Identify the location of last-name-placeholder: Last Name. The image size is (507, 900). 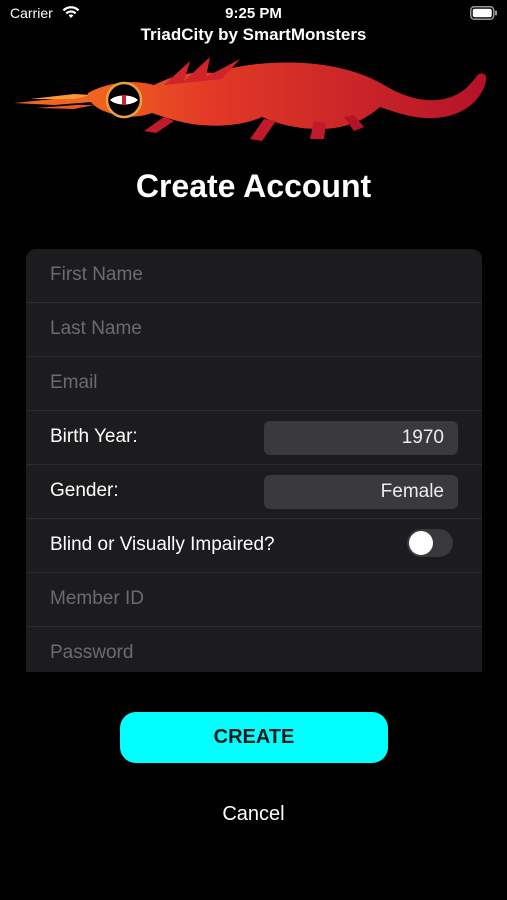
(96, 328).